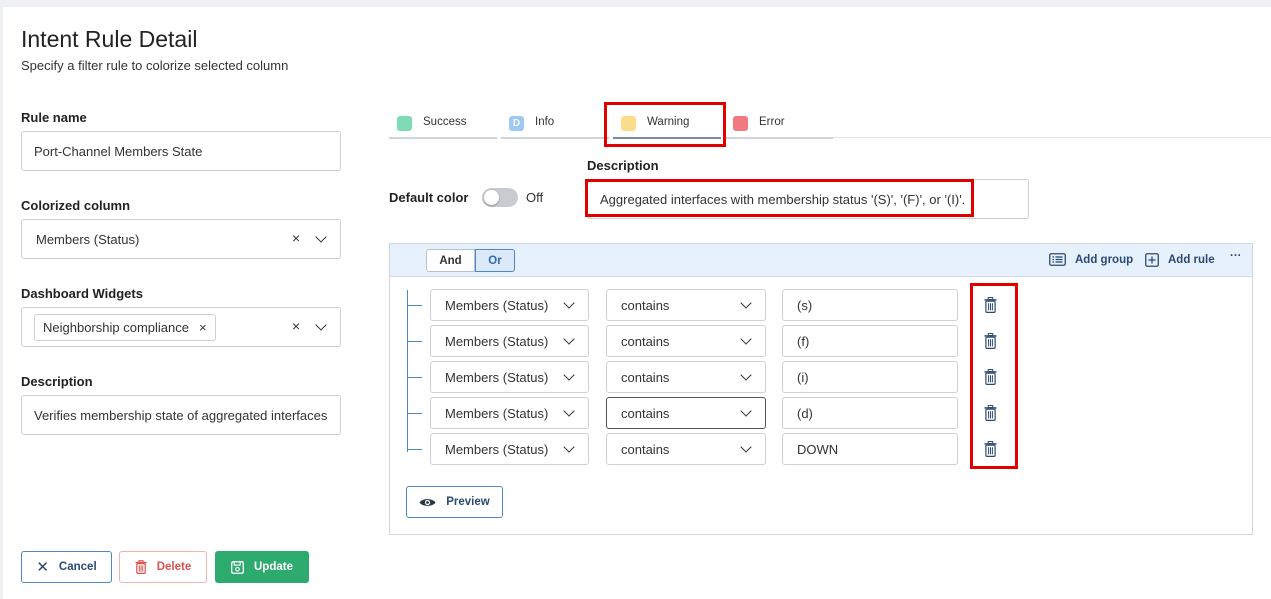  I want to click on eye-icon, so click(427, 502).